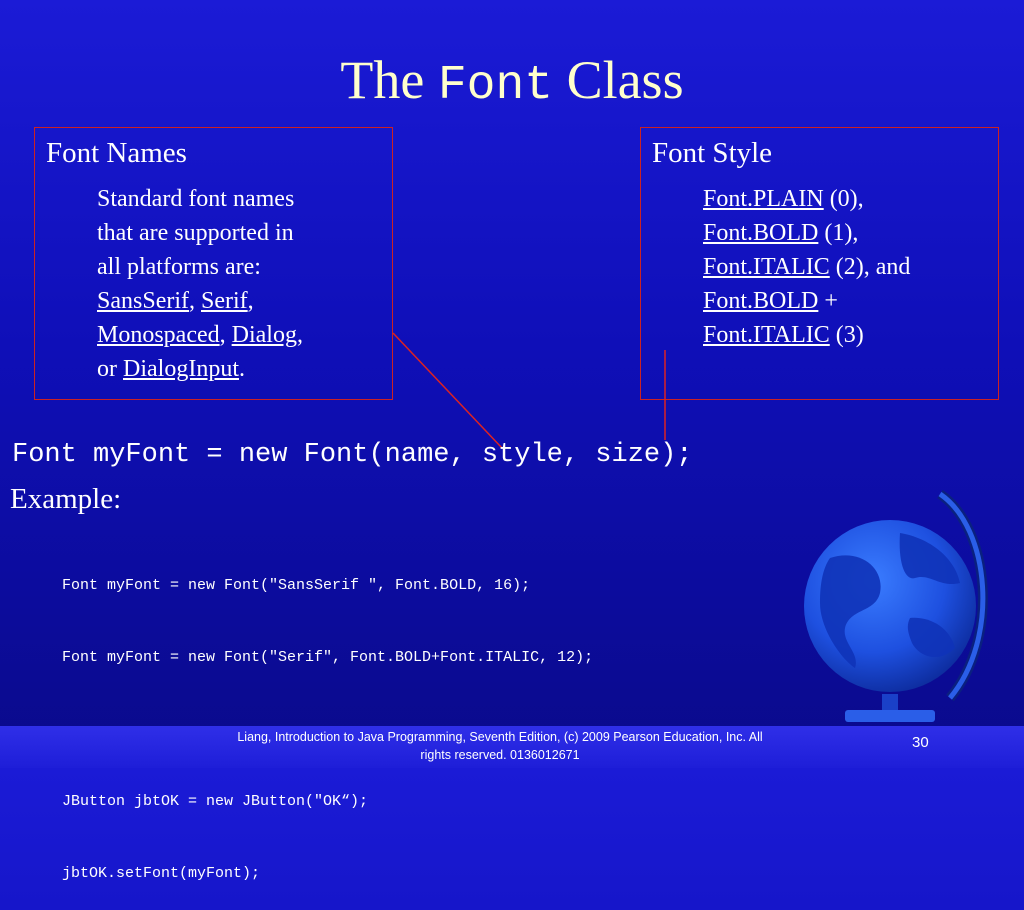 The width and height of the screenshot is (1024, 910). Describe the element at coordinates (66, 499) in the screenshot. I see `example-label: Example:` at that location.